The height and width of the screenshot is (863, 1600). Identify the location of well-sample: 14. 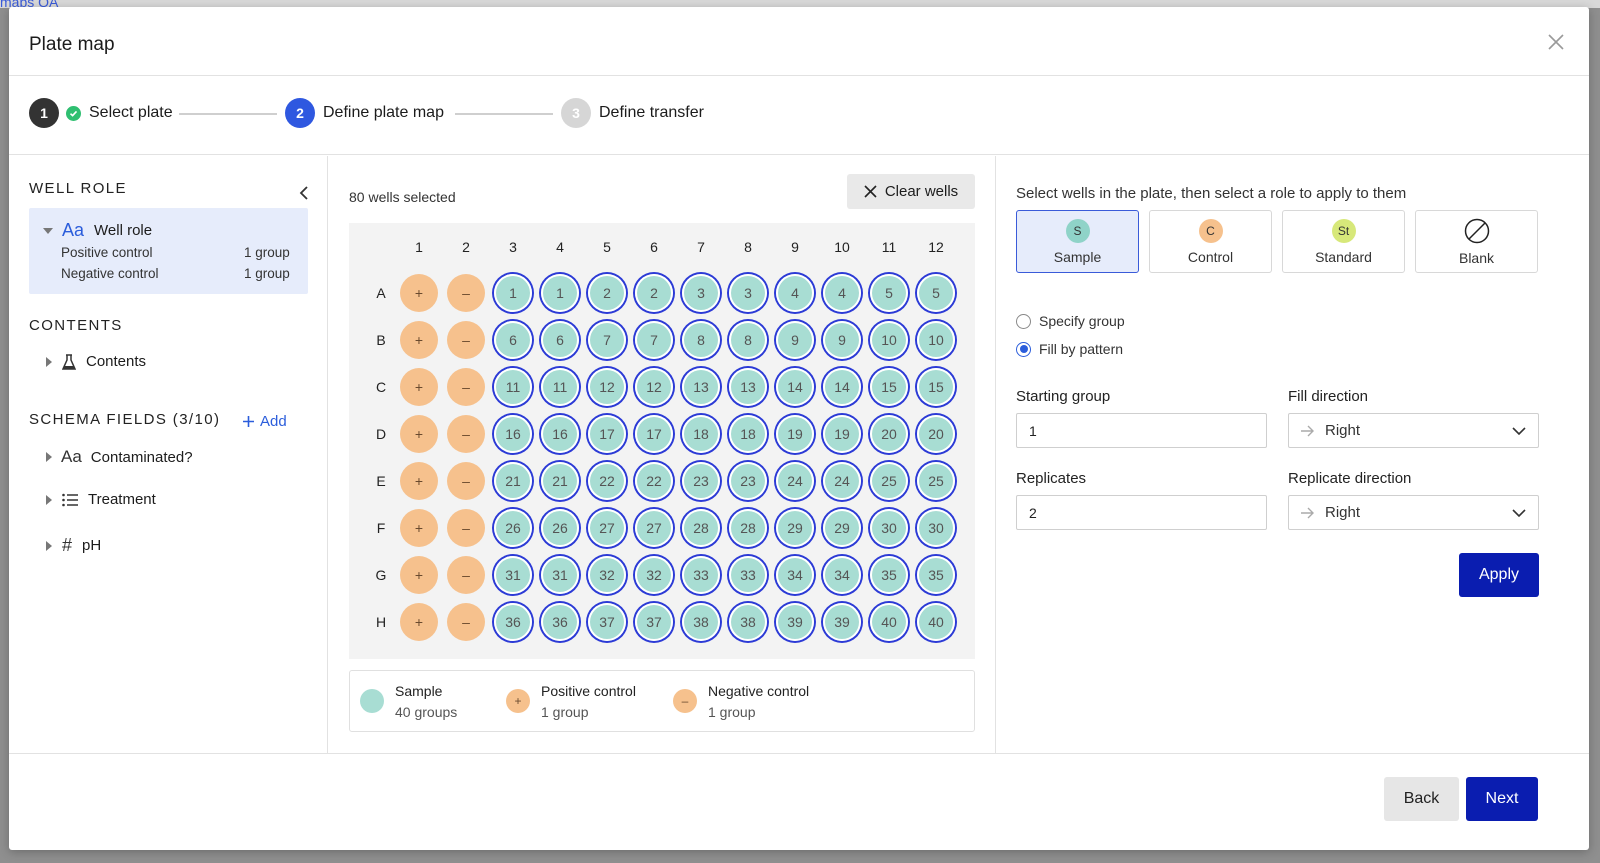
(842, 387).